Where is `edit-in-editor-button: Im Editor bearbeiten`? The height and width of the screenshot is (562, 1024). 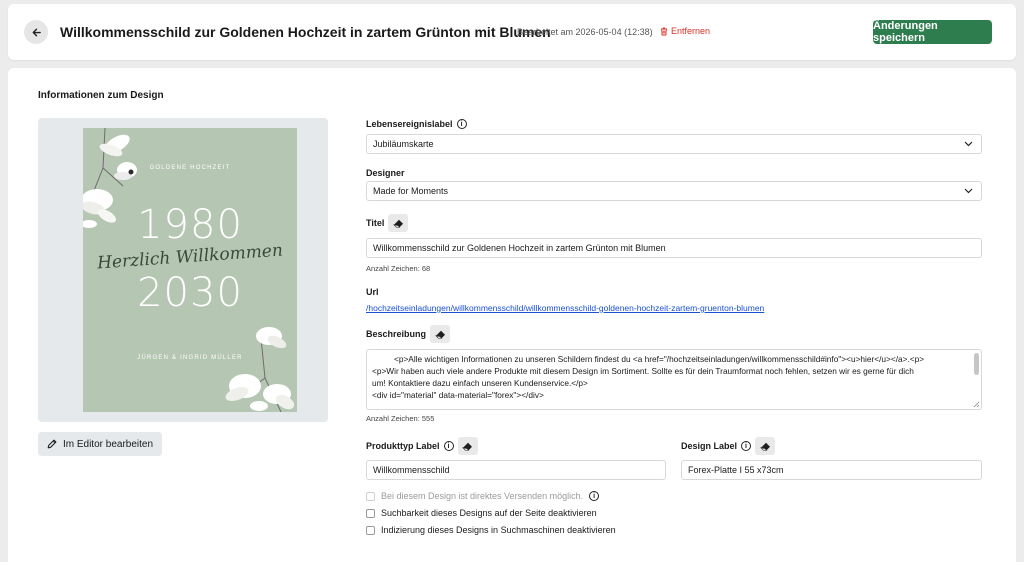 edit-in-editor-button: Im Editor bearbeiten is located at coordinates (100, 444).